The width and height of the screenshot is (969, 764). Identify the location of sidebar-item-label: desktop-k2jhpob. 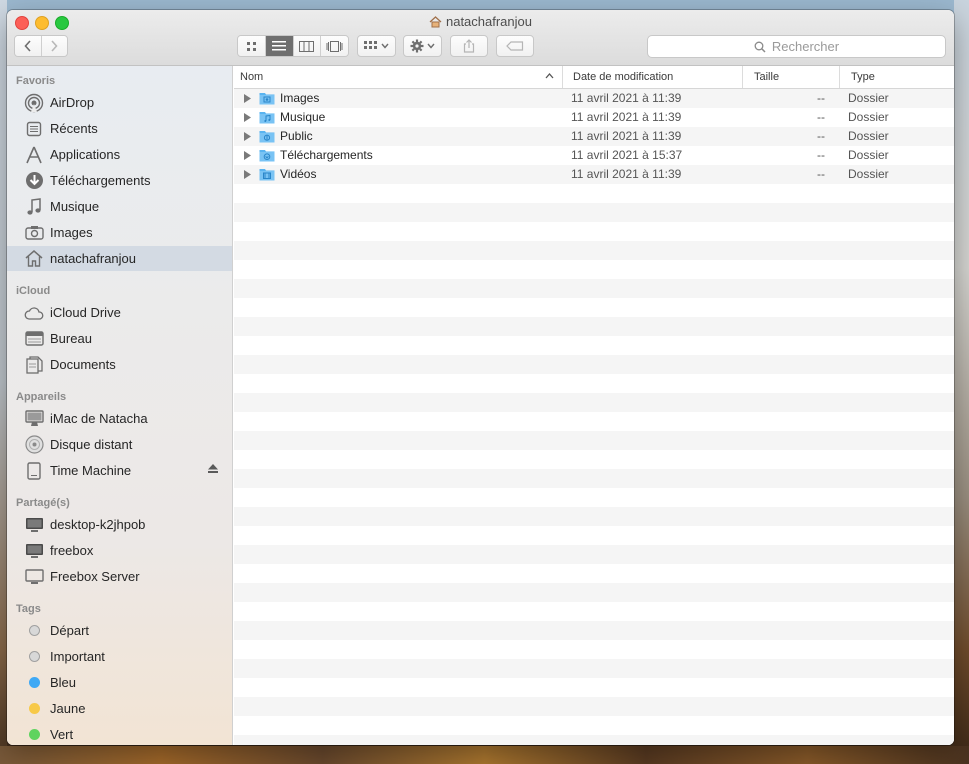
(98, 524).